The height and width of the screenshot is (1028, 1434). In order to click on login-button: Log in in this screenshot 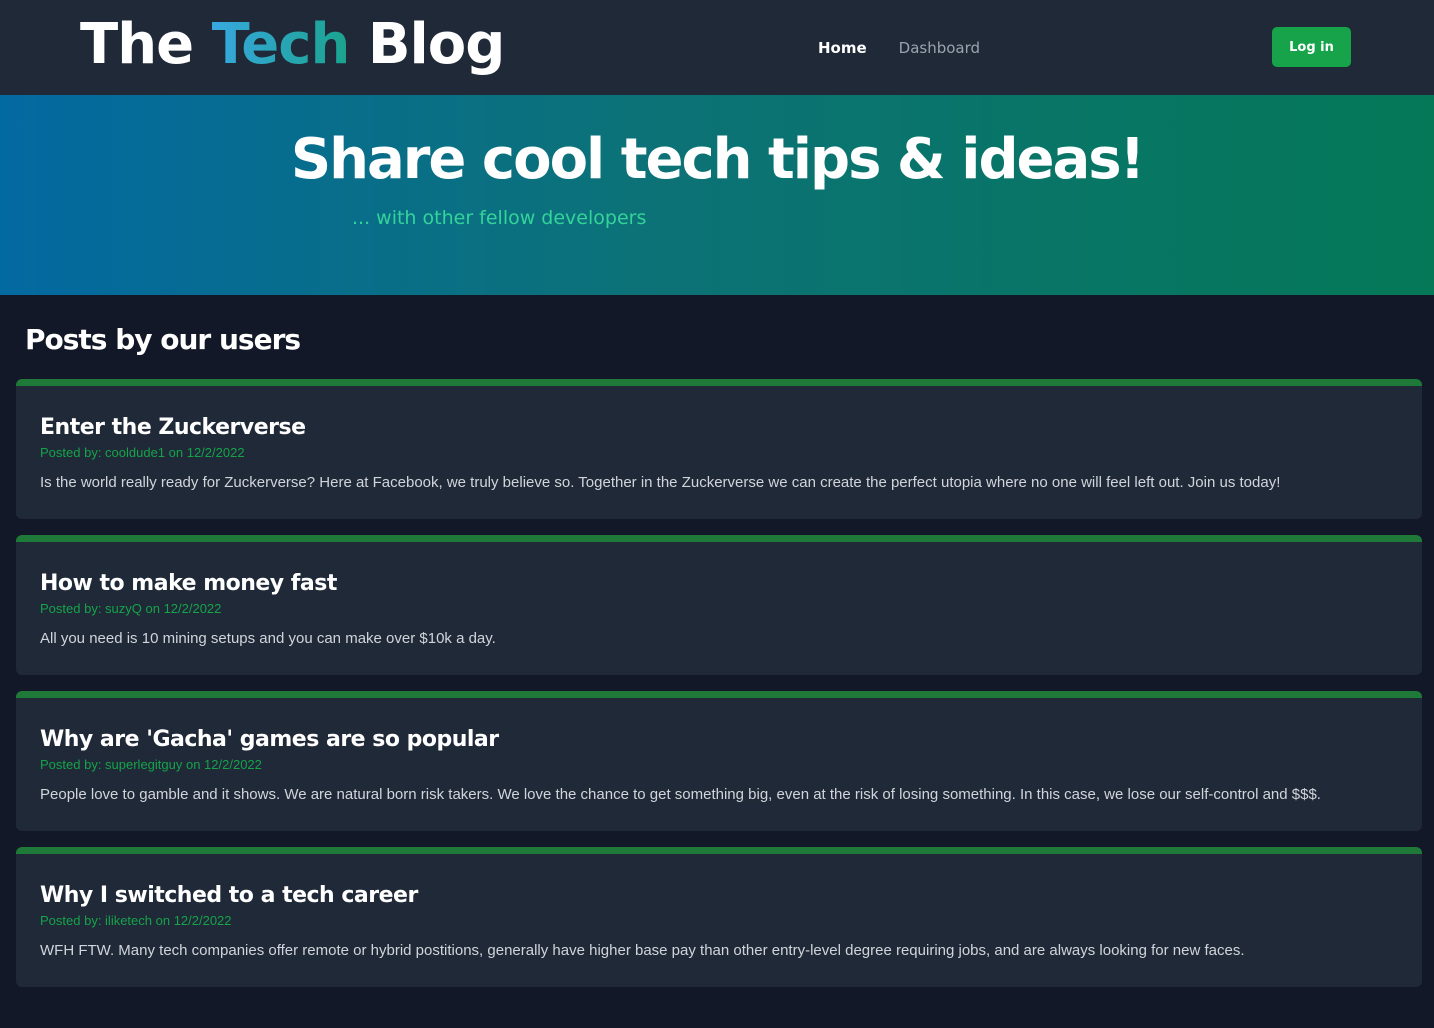, I will do `click(1311, 47)`.